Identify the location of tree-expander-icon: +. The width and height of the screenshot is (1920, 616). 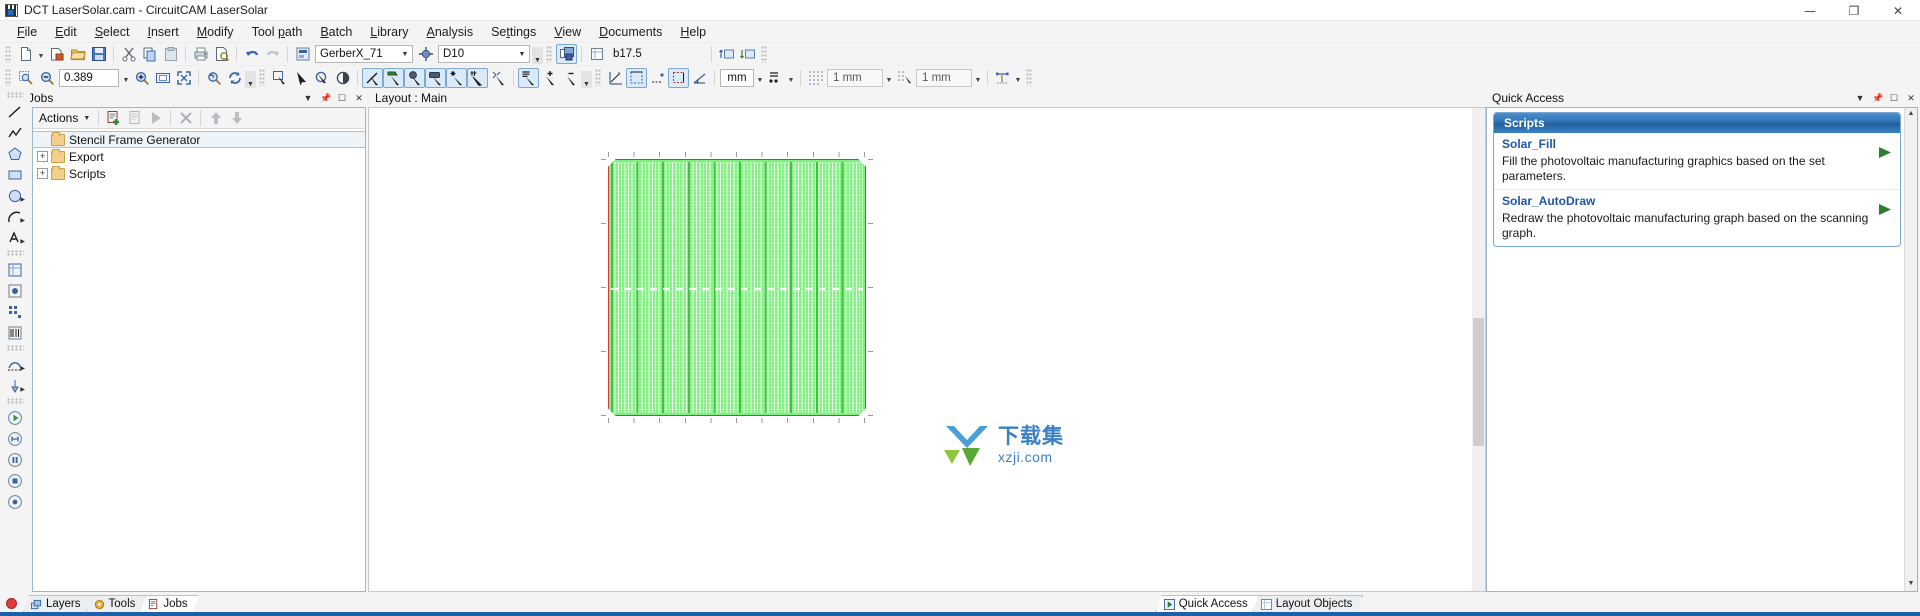
(42, 173).